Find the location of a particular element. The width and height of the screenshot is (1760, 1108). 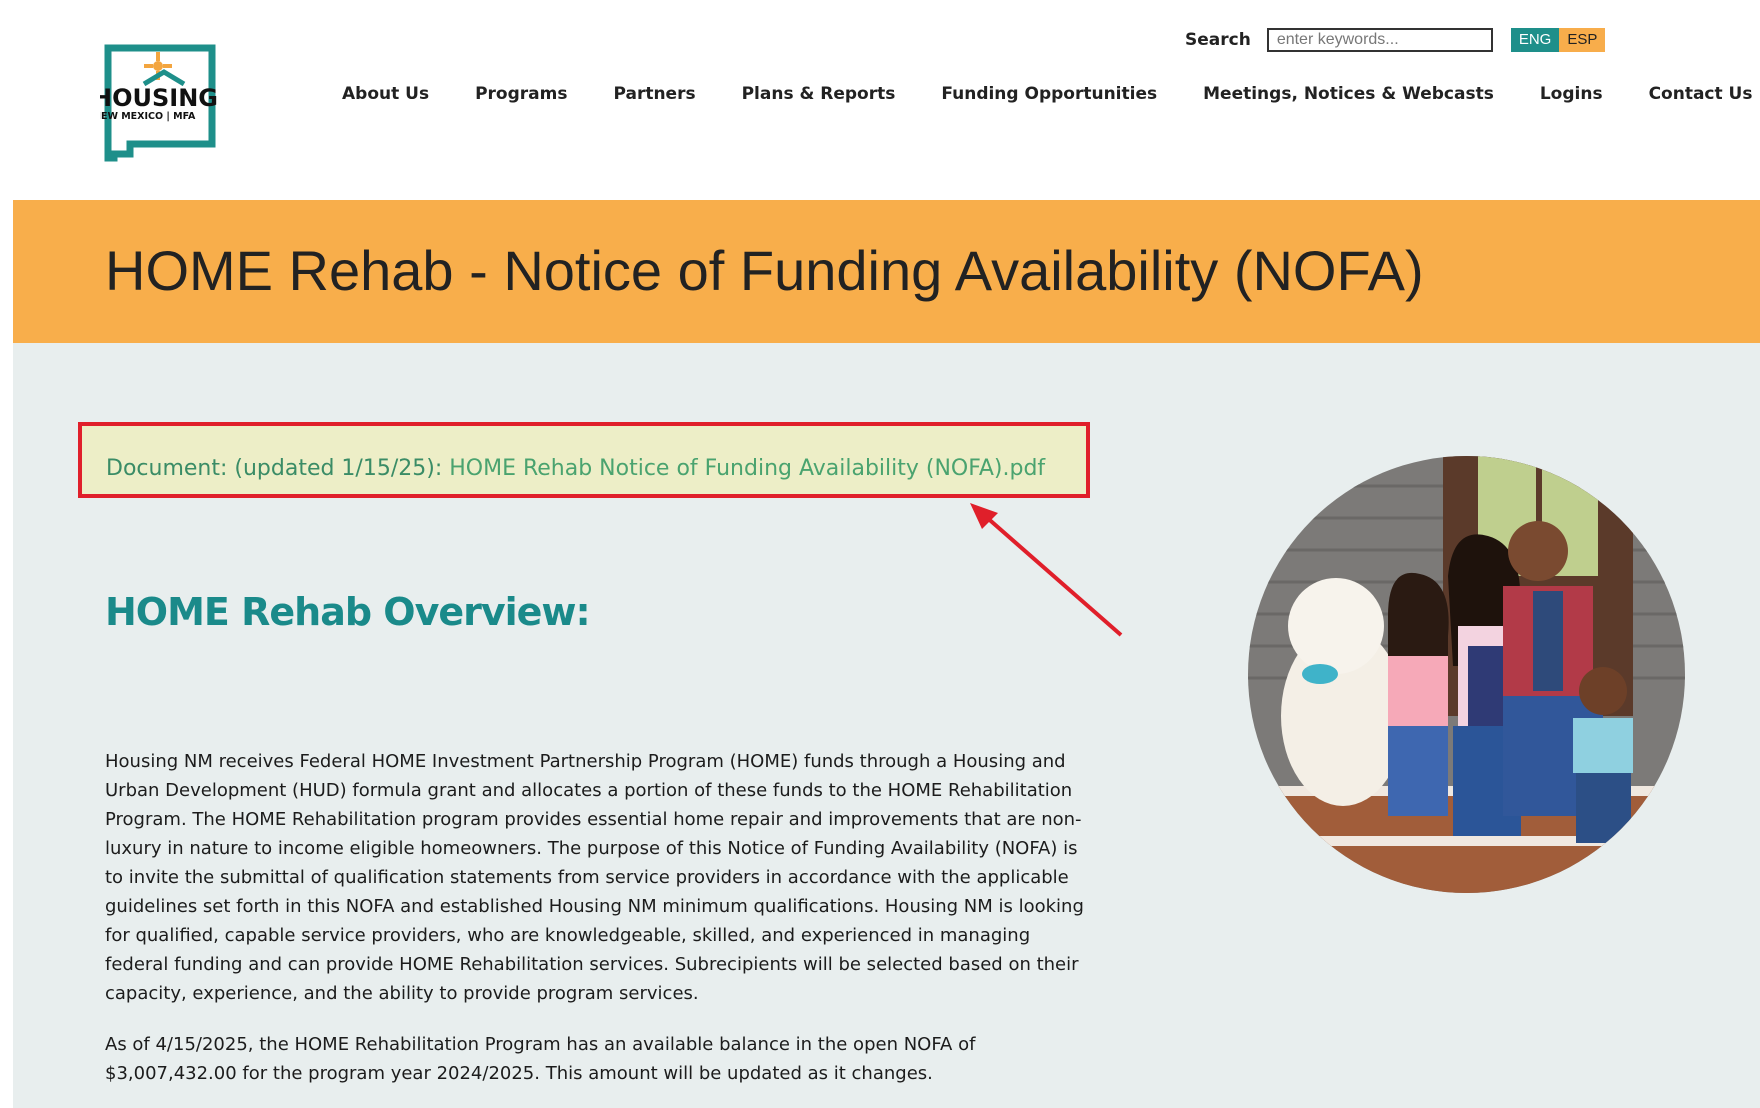

search-area: Search ENG ESP is located at coordinates (1395, 40).